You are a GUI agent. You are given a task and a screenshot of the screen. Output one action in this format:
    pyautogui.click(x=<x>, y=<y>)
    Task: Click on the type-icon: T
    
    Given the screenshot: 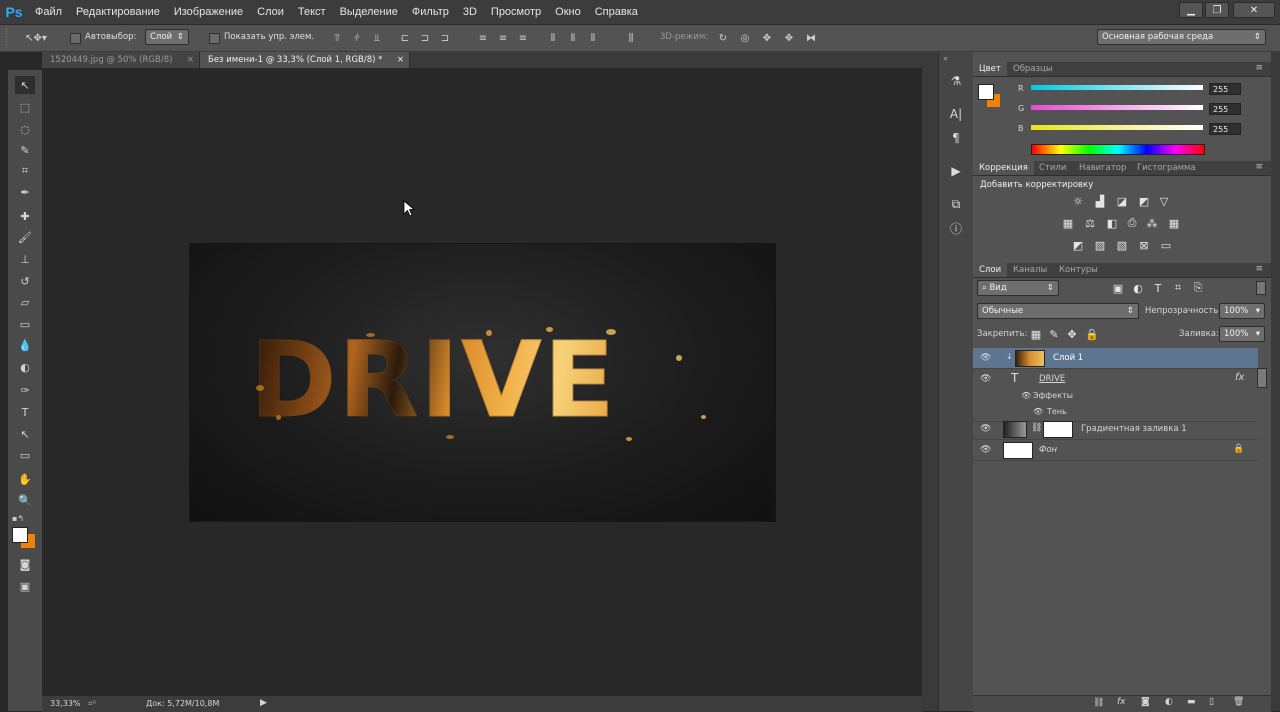 What is the action you would take?
    pyautogui.click(x=25, y=412)
    